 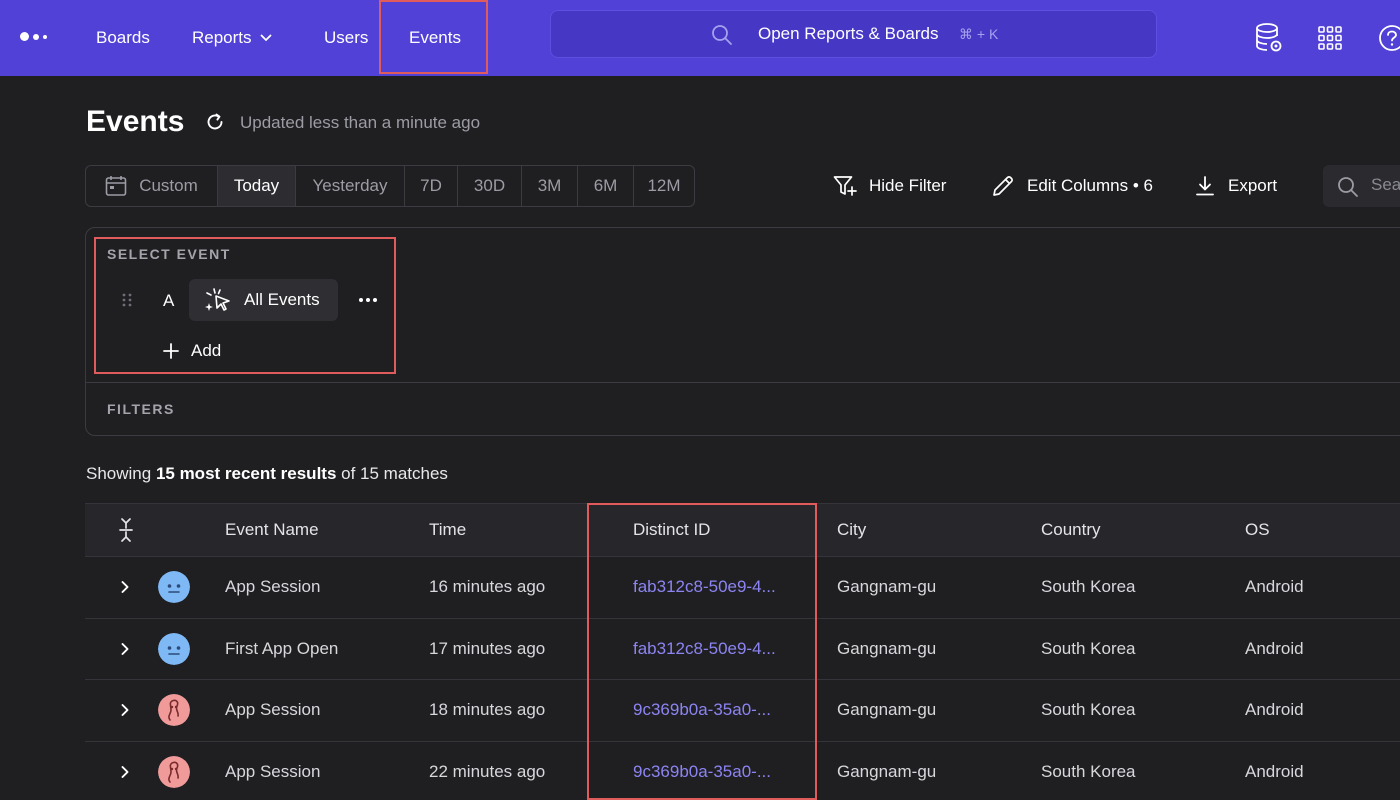 I want to click on event-search-box, so click(x=1361, y=186).